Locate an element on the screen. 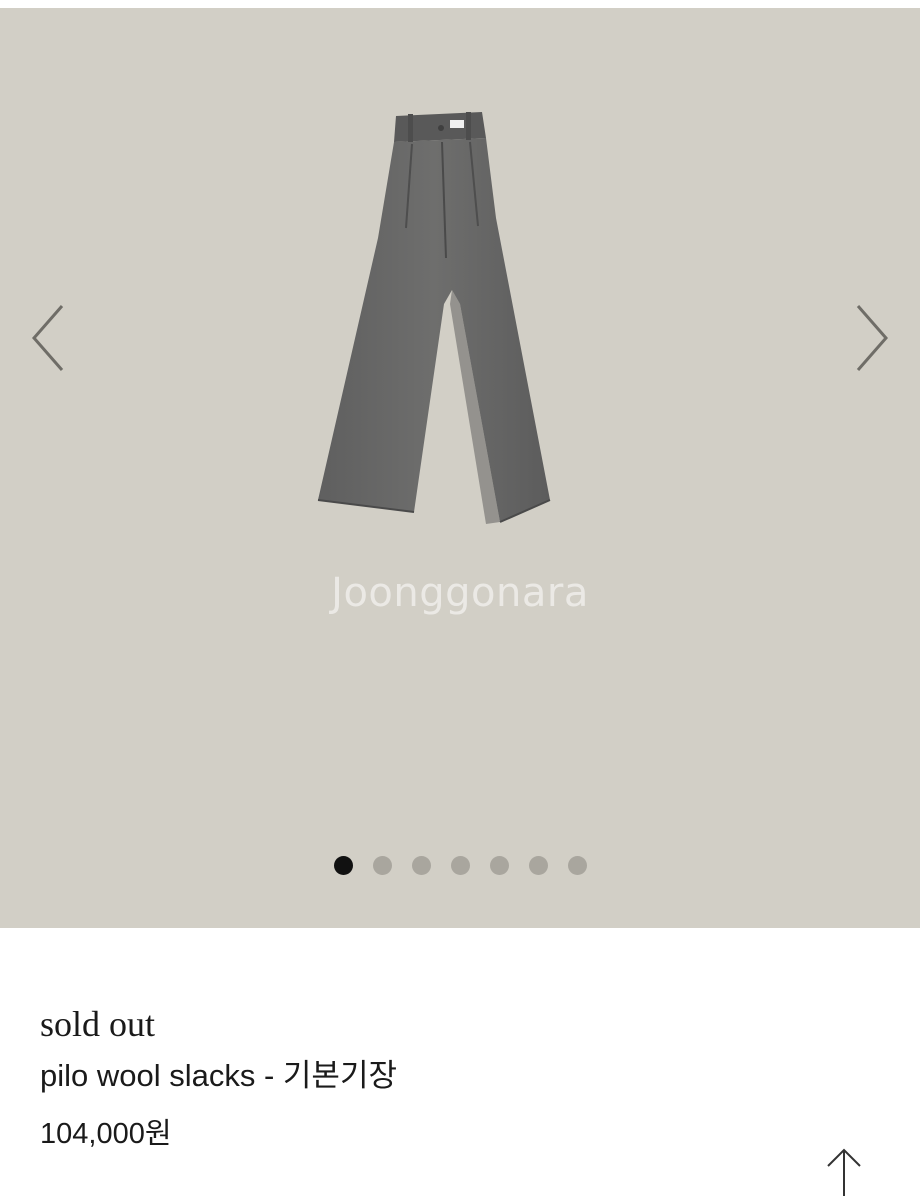  product-name: pilo wool slacks - 기본기장 is located at coordinates (460, 1076).